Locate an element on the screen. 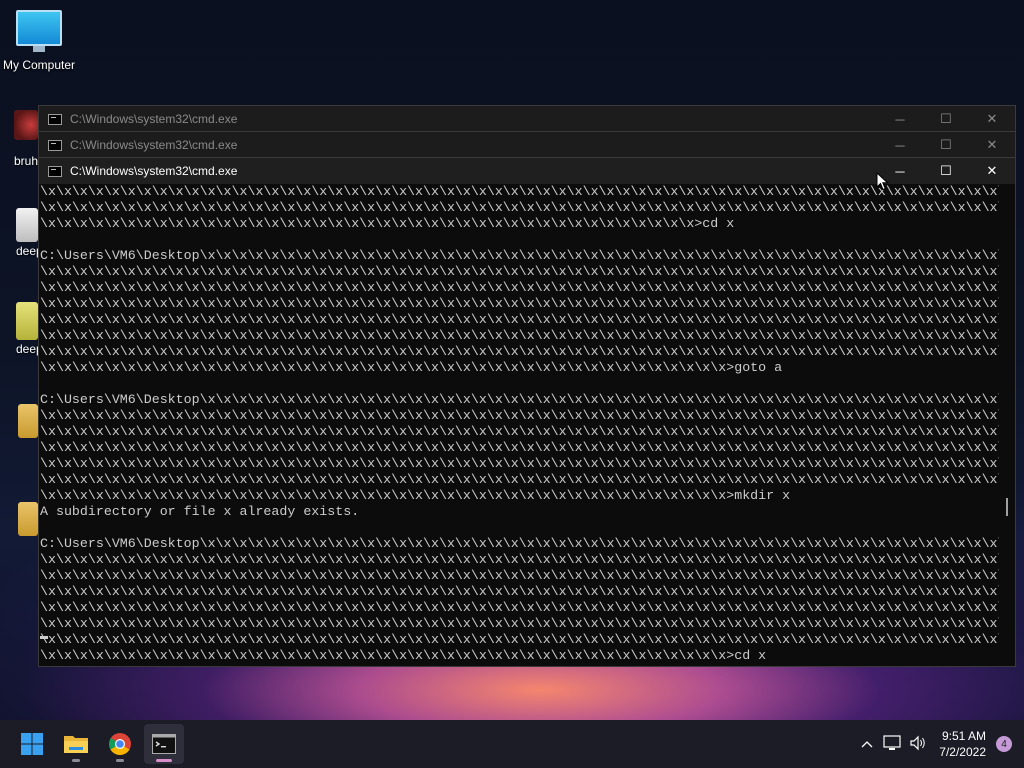 This screenshot has height=768, width=1024. clock: 9:51 AM 7/2/2022 is located at coordinates (962, 744).